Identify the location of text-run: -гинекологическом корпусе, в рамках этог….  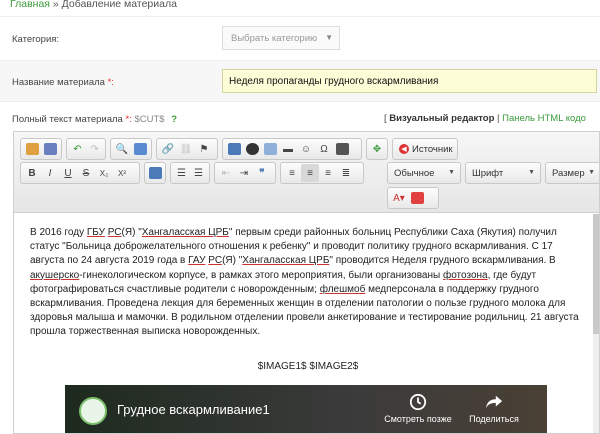
(261, 275).